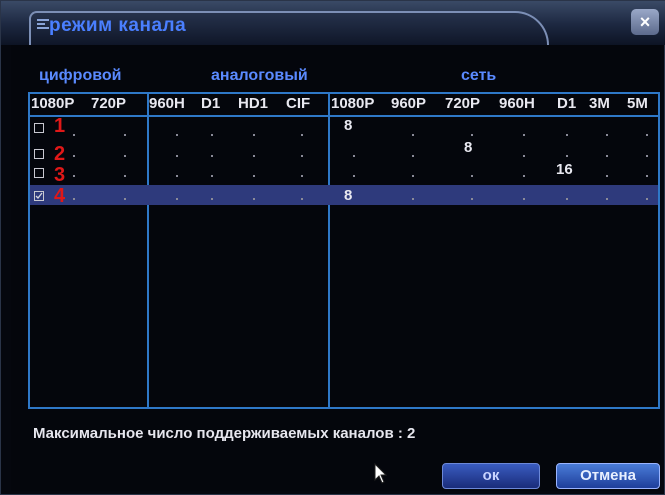 This screenshot has width=665, height=495. What do you see at coordinates (109, 103) in the screenshot?
I see `col-digital-720p: 720P` at bounding box center [109, 103].